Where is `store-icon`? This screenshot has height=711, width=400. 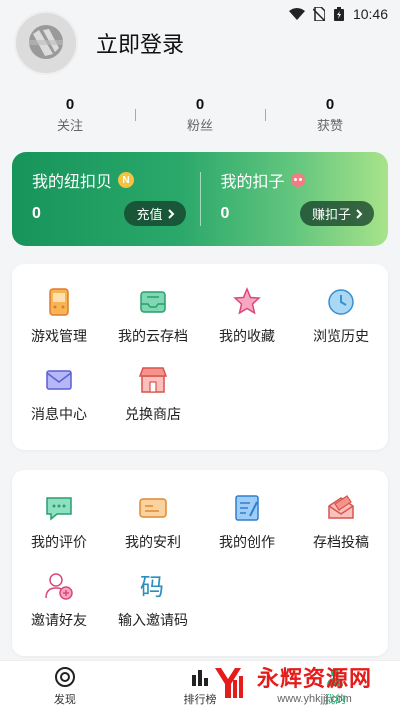
store-icon is located at coordinates (153, 380).